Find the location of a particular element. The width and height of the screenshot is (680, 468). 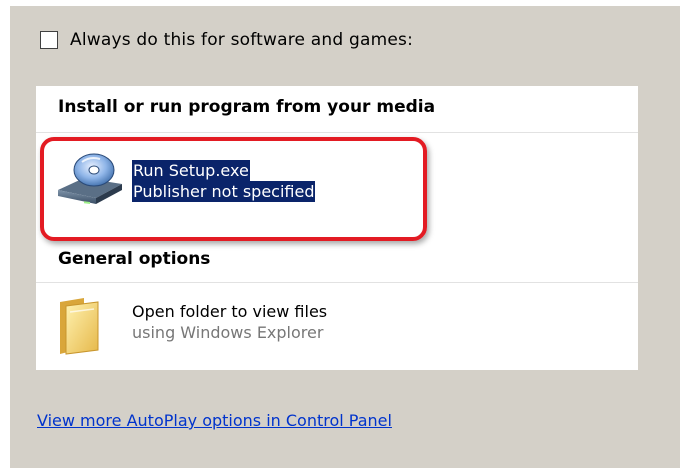

option-subtitle: using Windows Explorer is located at coordinates (228, 332).